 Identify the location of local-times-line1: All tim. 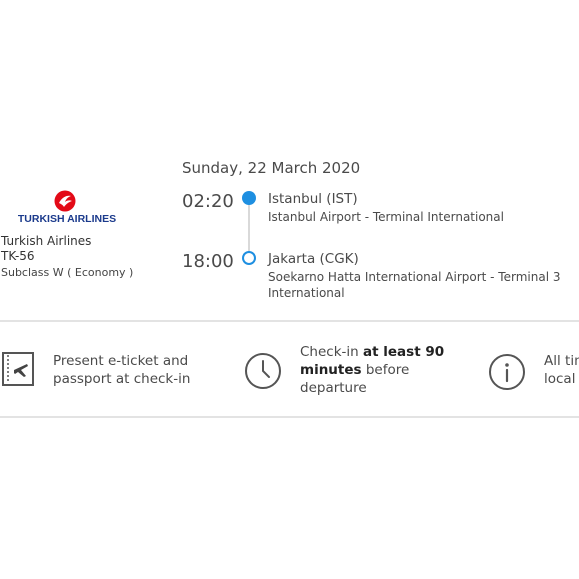
(561, 361).